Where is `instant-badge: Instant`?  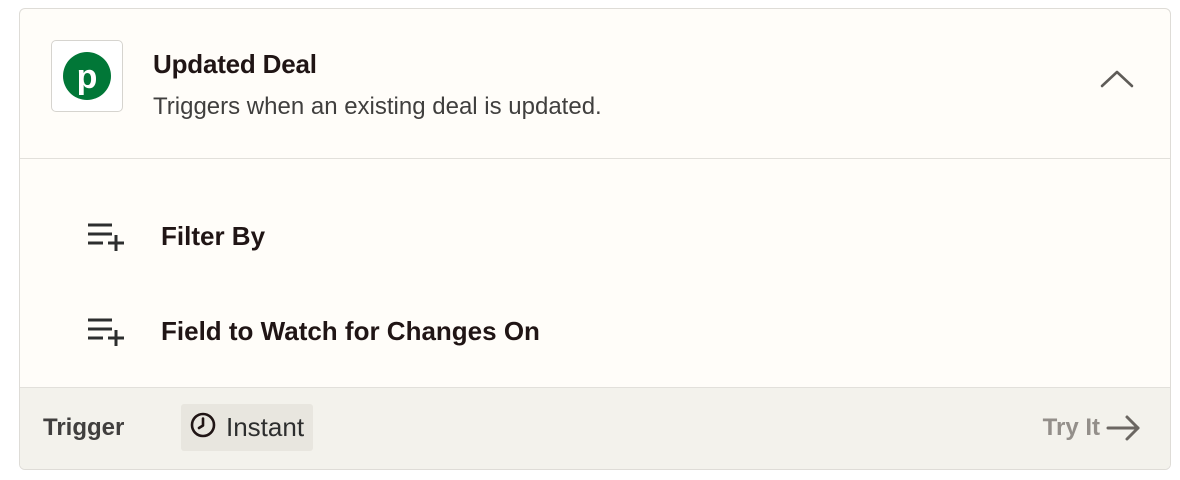 instant-badge: Instant is located at coordinates (247, 427).